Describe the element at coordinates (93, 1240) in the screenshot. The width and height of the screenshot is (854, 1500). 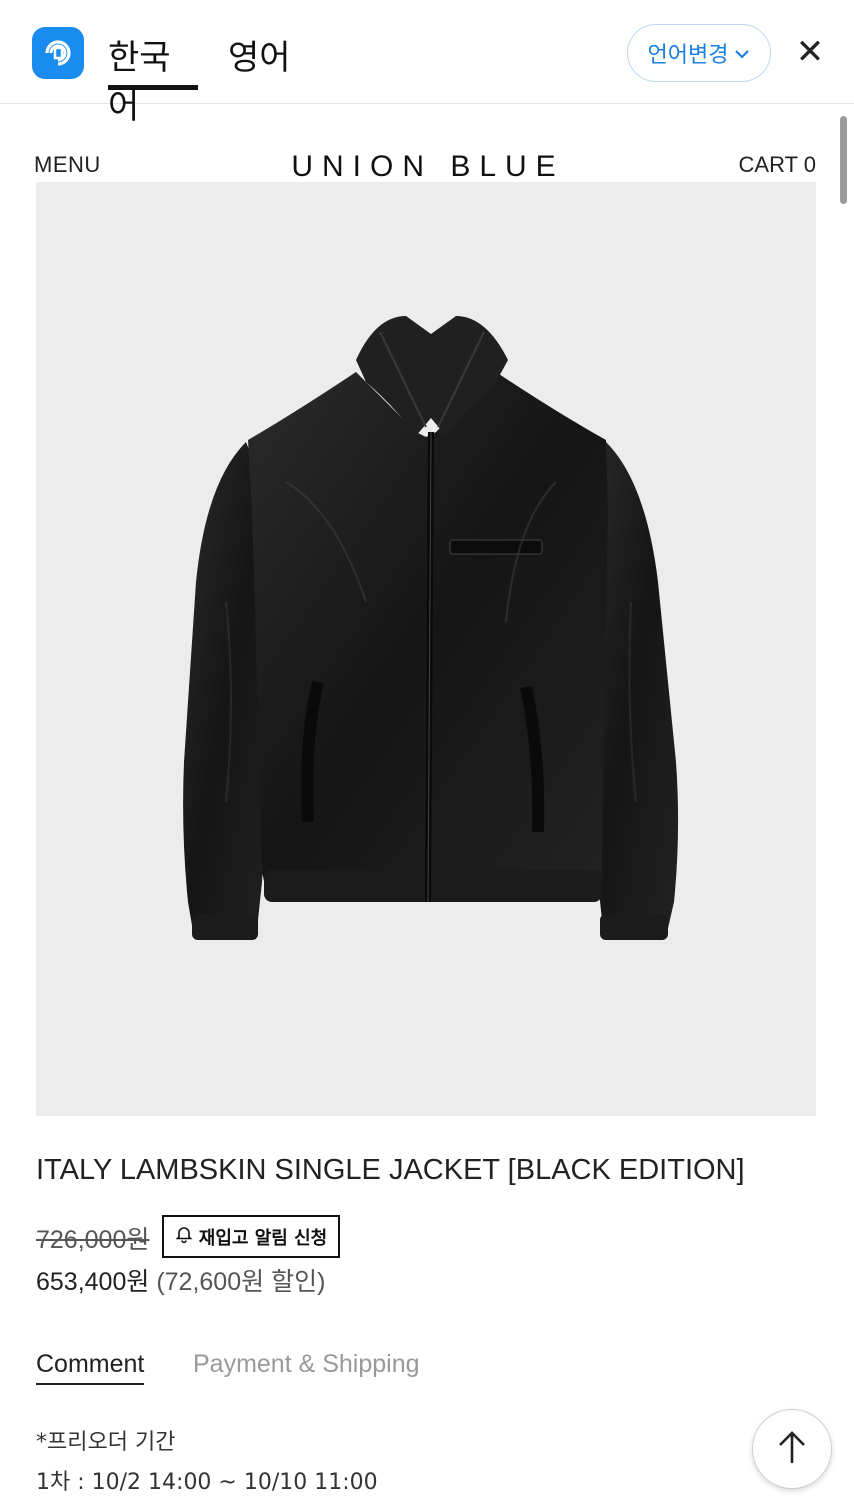
I see `original-price: 726,000원` at that location.